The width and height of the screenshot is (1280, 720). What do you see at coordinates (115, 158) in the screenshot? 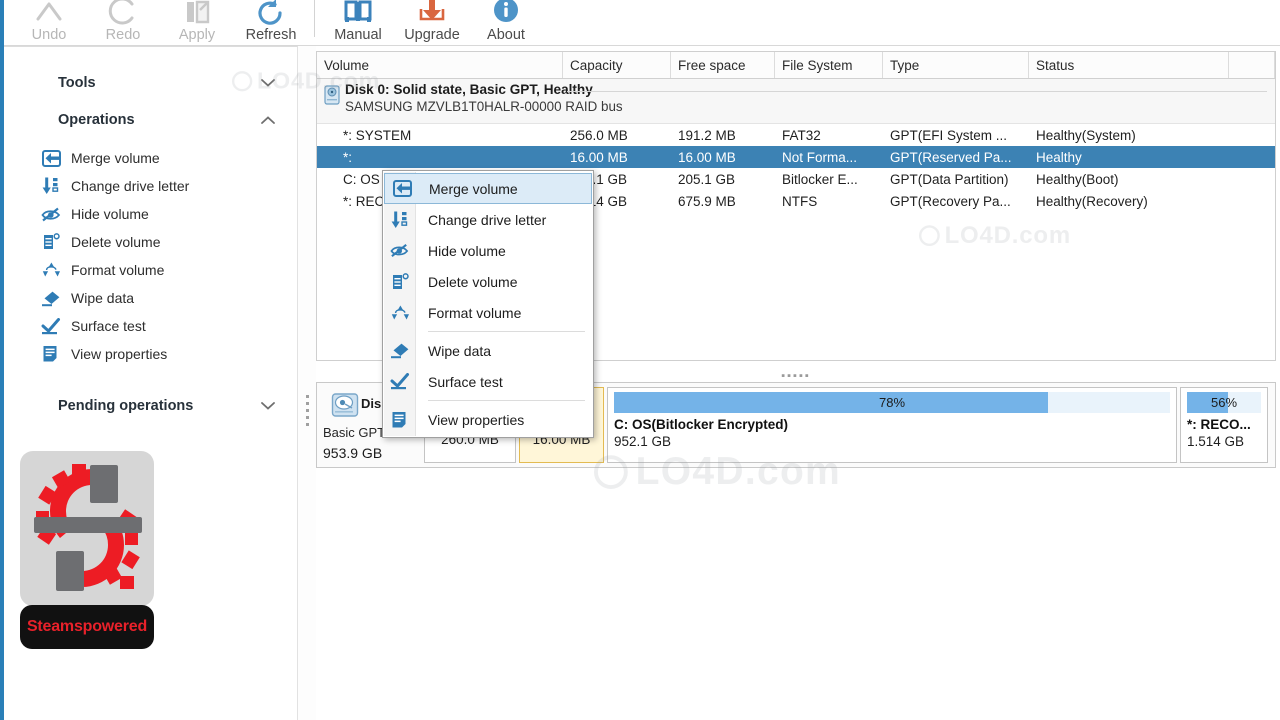
I see `sidebar-item-label: Merge volume` at bounding box center [115, 158].